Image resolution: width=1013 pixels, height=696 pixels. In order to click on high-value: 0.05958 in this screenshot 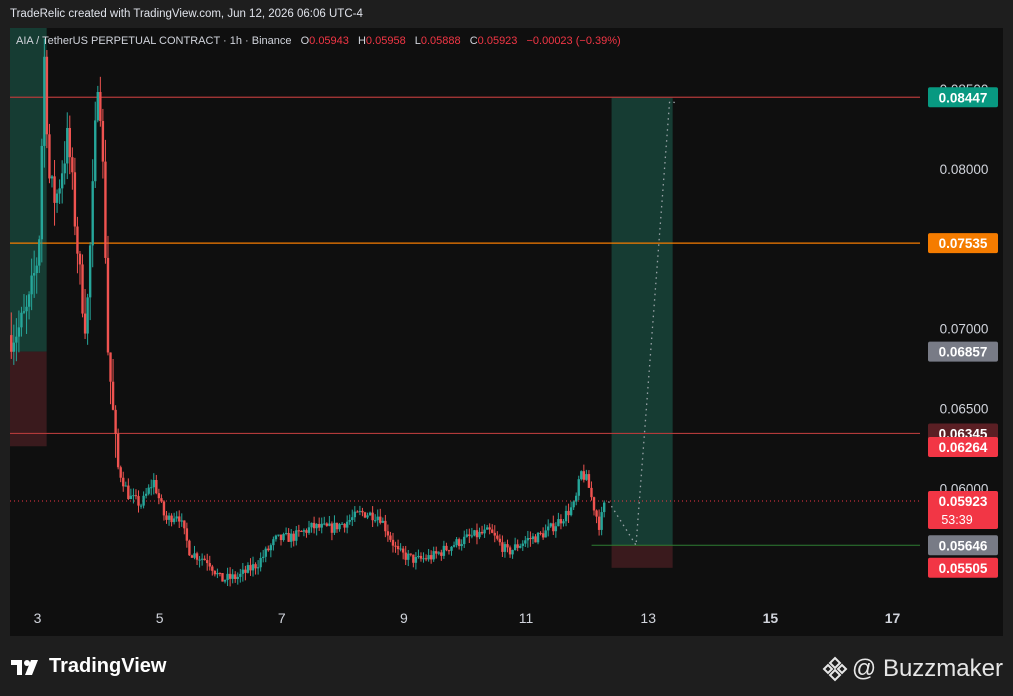, I will do `click(385, 41)`.